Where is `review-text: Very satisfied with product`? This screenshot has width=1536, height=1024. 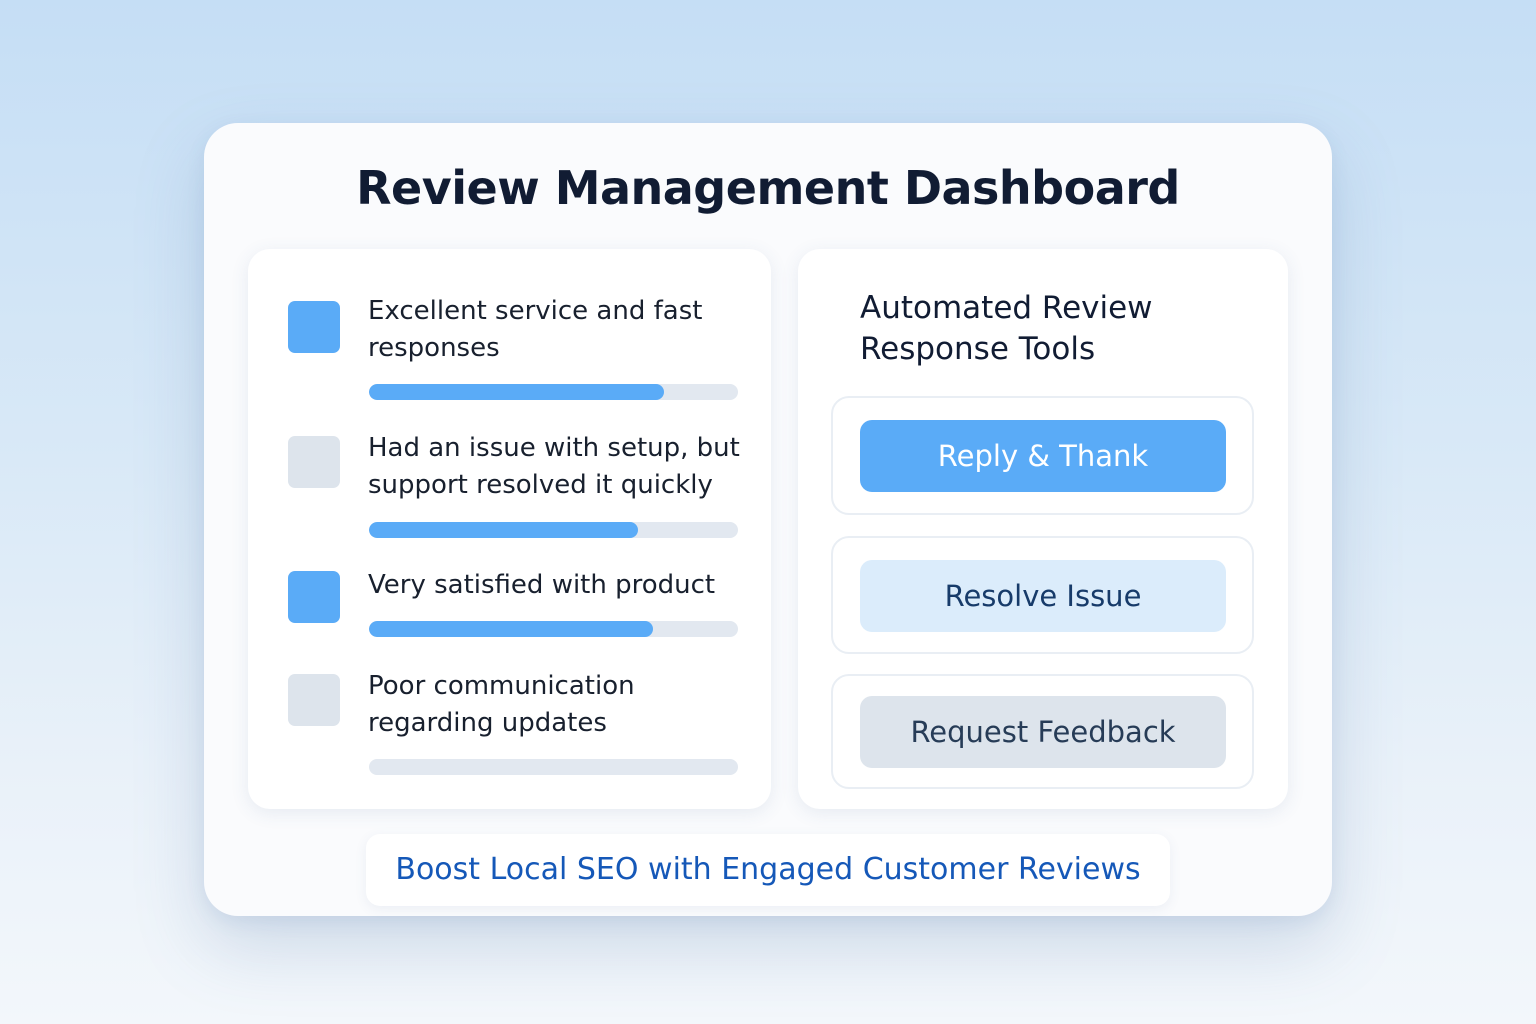 review-text: Very satisfied with product is located at coordinates (542, 585).